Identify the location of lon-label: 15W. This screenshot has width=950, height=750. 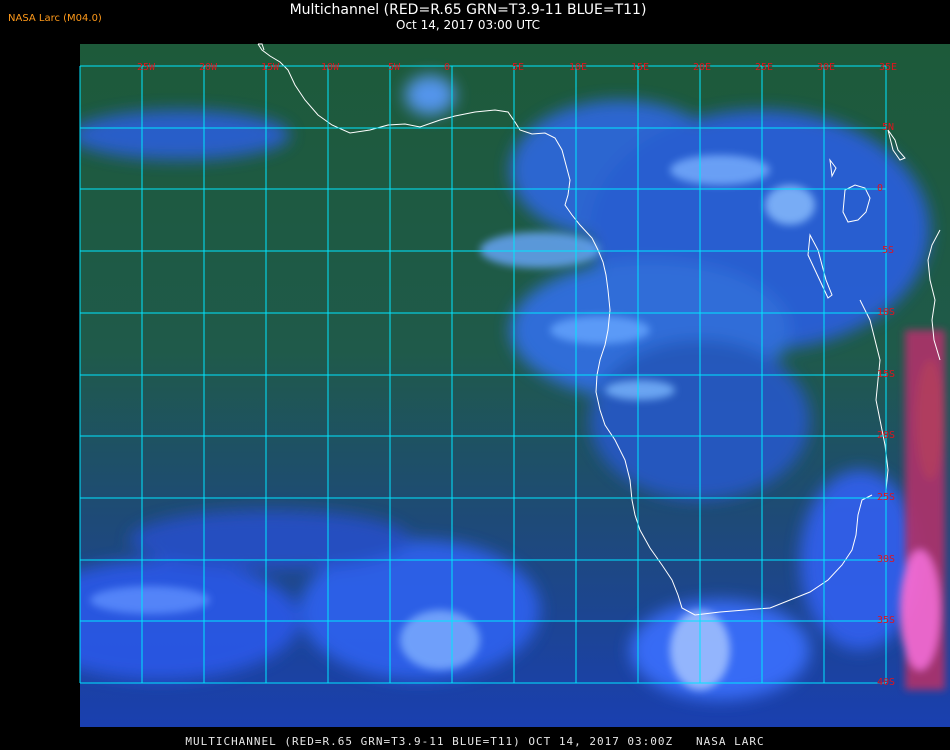
(270, 67).